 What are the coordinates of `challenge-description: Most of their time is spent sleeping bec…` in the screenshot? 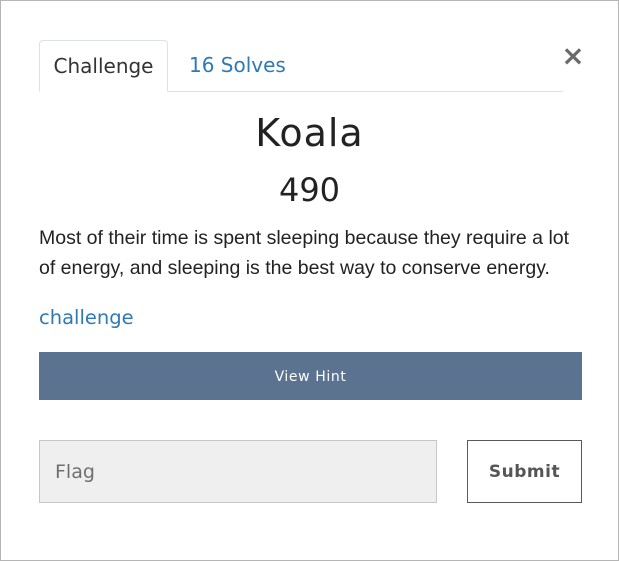 It's located at (304, 253).